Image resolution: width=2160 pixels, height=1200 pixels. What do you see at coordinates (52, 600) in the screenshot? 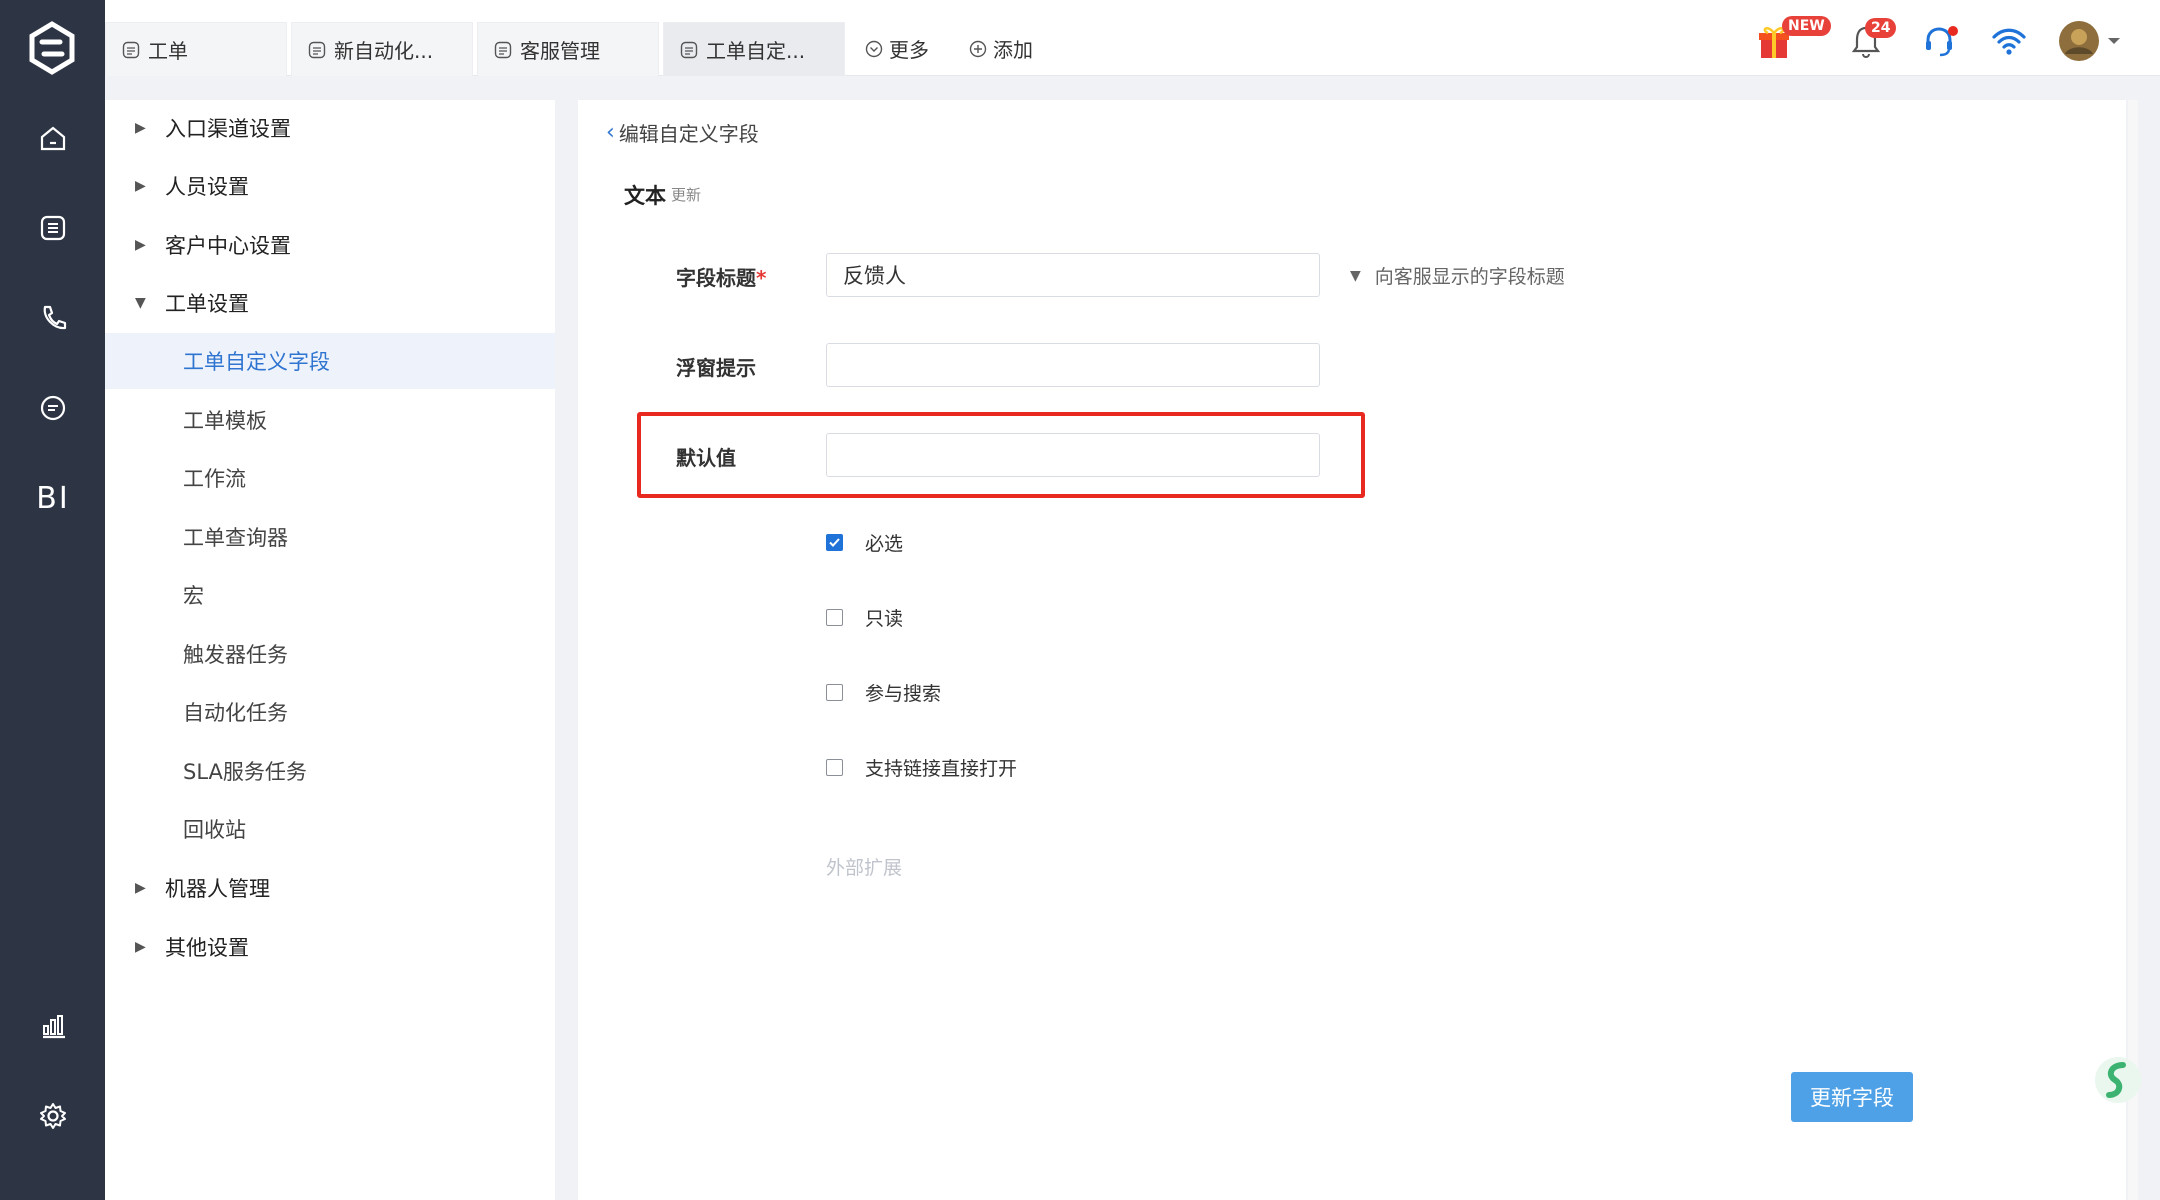
I see `left-rail: BI` at bounding box center [52, 600].